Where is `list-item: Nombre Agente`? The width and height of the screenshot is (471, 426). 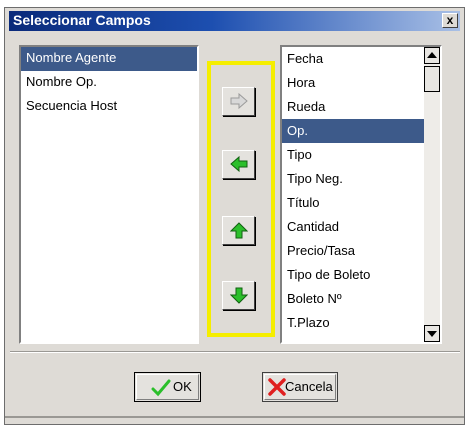
list-item: Nombre Agente is located at coordinates (109, 59).